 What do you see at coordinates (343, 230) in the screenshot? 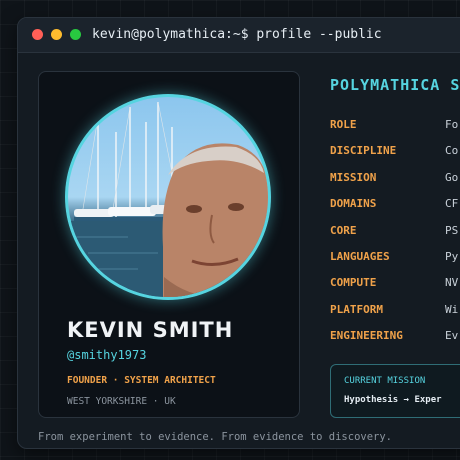
I see `detail-key: CORE` at bounding box center [343, 230].